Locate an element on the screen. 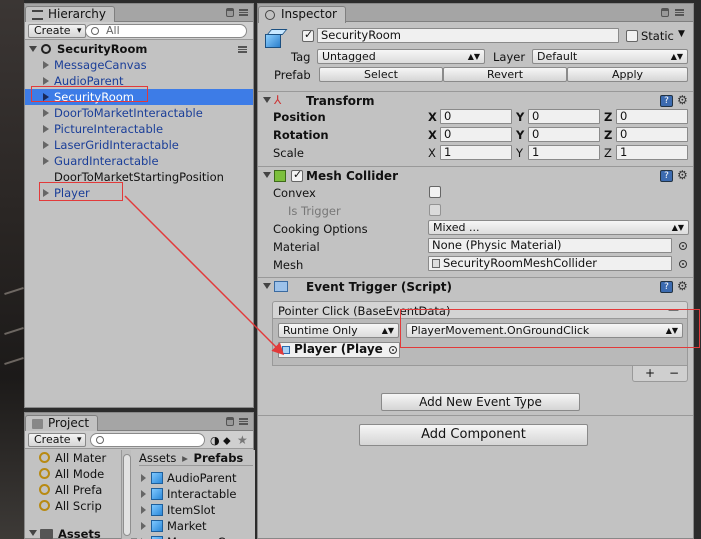  event-trigger-header: Event Trigger (Script) ? ⚙ is located at coordinates (475, 286).